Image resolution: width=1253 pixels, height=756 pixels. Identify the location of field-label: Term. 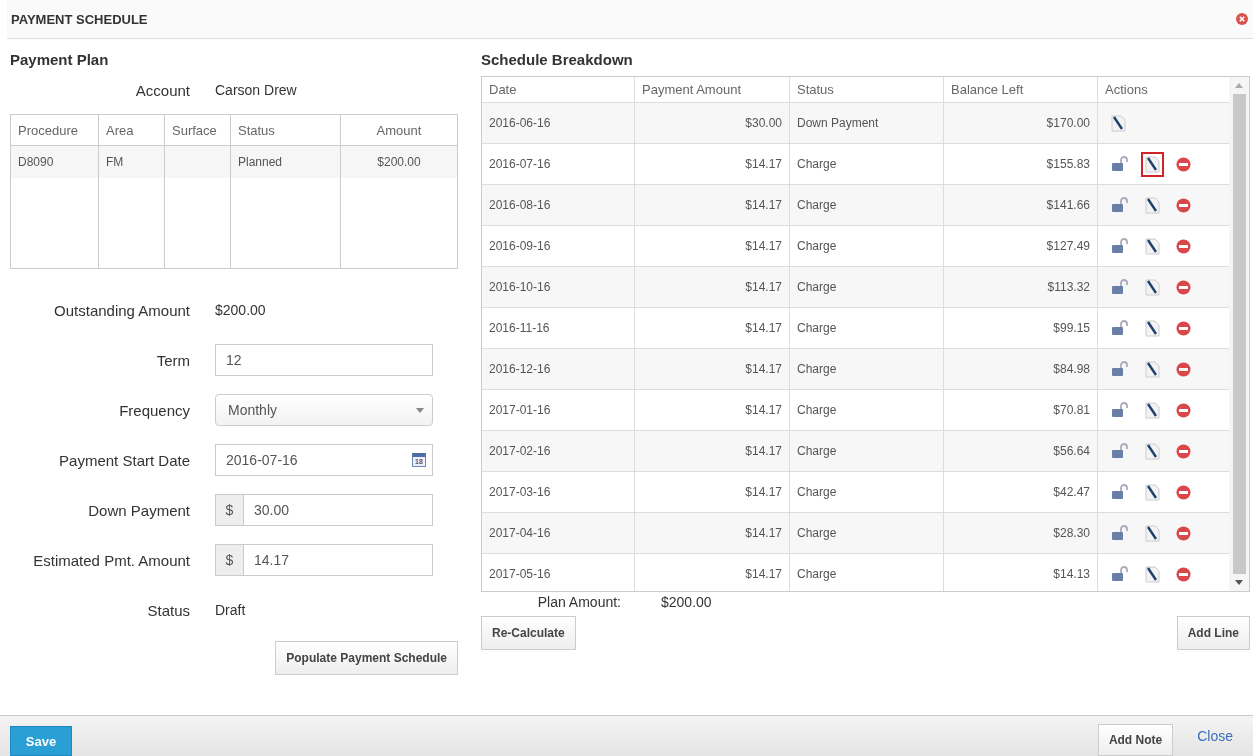
(173, 360).